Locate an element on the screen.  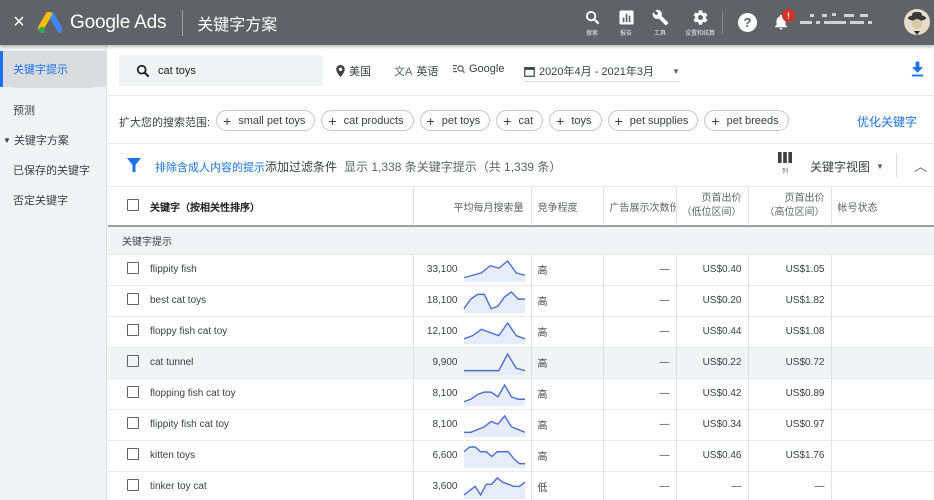
top-app-bar: × Google Ads 关键字方案 搜索 报告 工具 设置和结算 ? ! is located at coordinates (467, 22).